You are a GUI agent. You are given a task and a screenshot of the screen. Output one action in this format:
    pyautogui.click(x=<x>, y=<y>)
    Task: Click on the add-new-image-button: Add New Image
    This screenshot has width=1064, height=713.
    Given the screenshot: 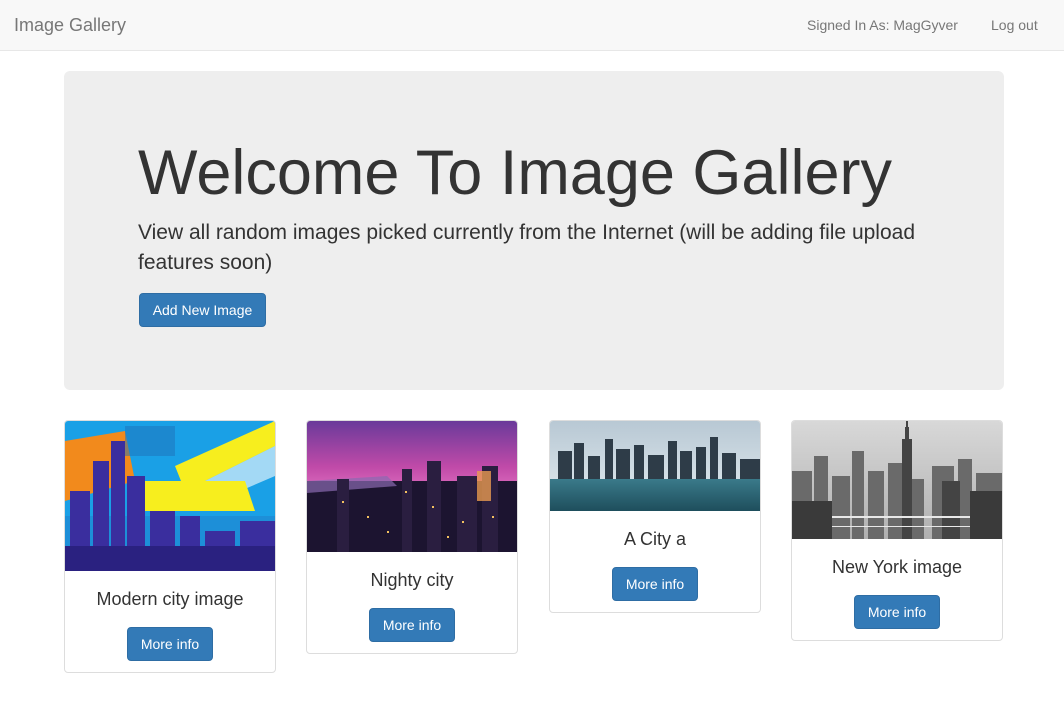 What is the action you would take?
    pyautogui.click(x=202, y=310)
    